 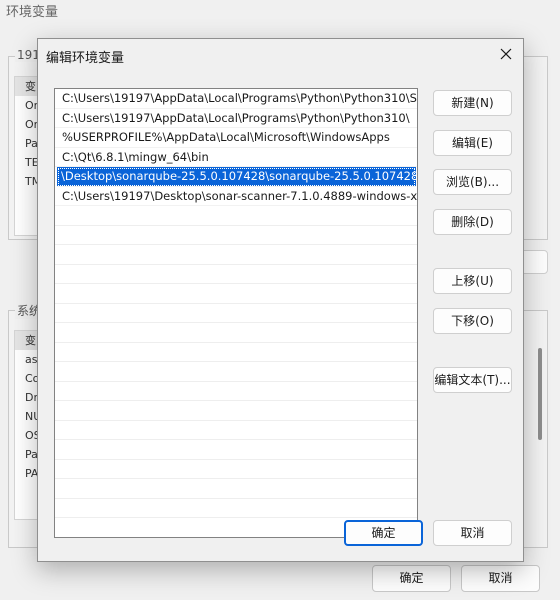 I want to click on delete-button: 删除(D), so click(x=472, y=222).